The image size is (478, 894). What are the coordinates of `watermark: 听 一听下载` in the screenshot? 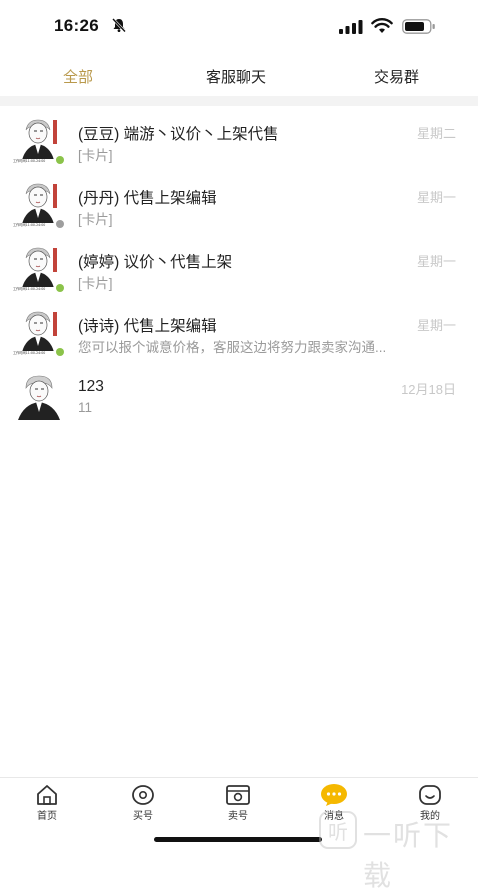 It's located at (398, 851).